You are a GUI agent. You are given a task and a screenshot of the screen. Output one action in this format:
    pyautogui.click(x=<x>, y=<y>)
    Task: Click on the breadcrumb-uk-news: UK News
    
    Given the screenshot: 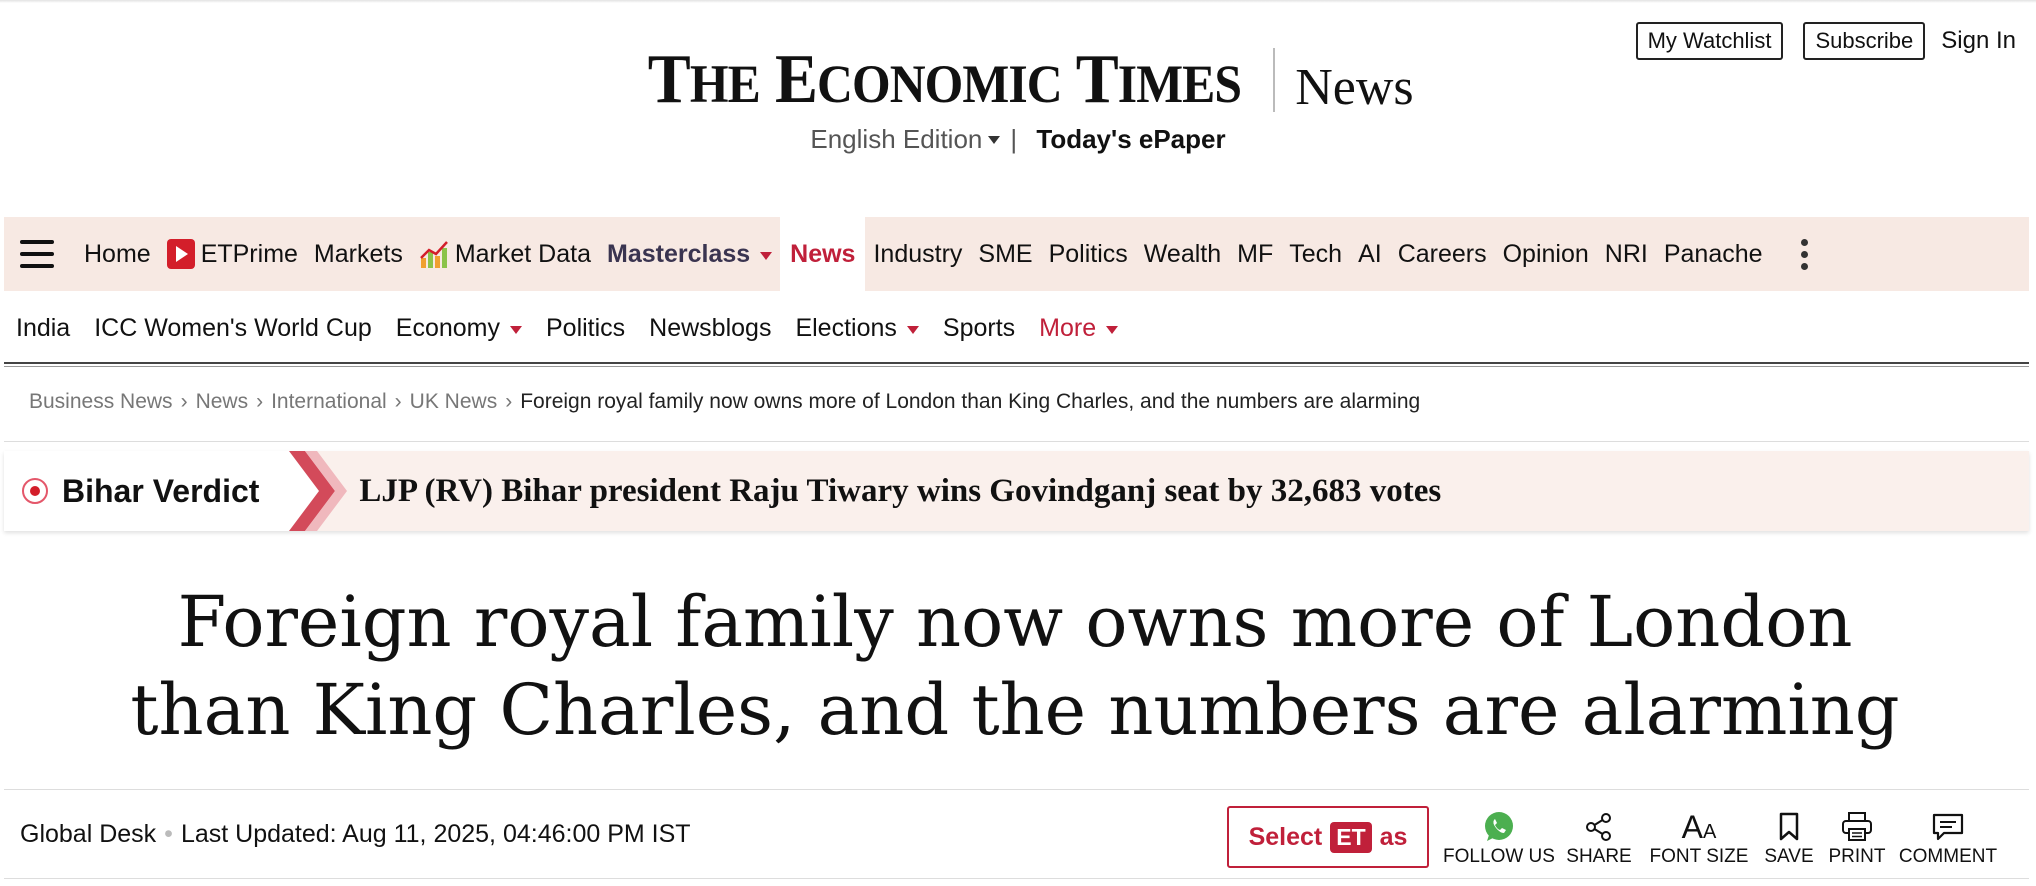 What is the action you would take?
    pyautogui.click(x=454, y=401)
    